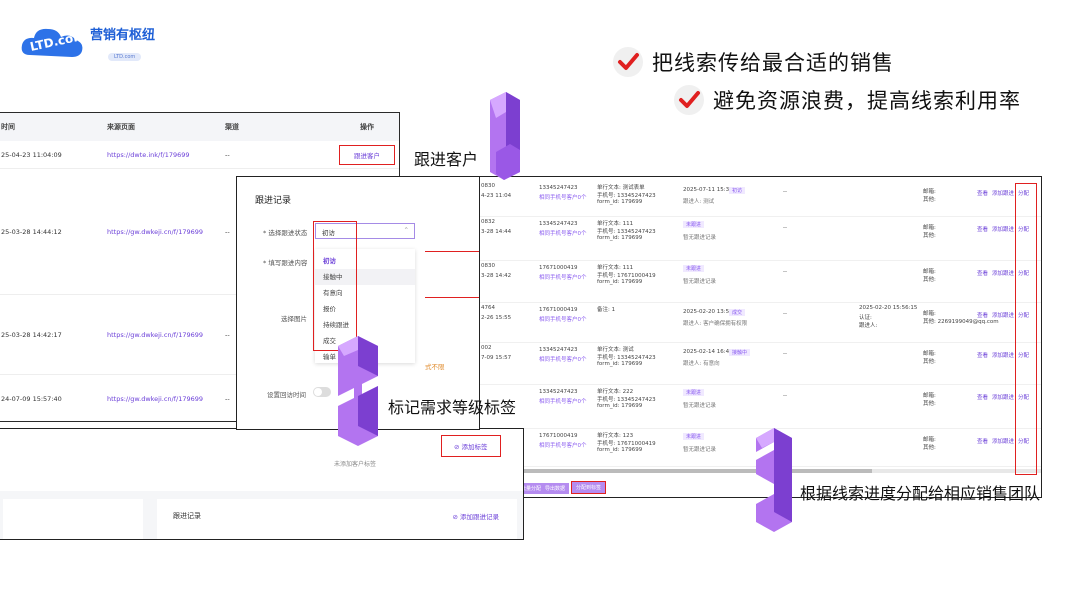 The width and height of the screenshot is (1080, 607). I want to click on lead-id: 002, so click(486, 348).